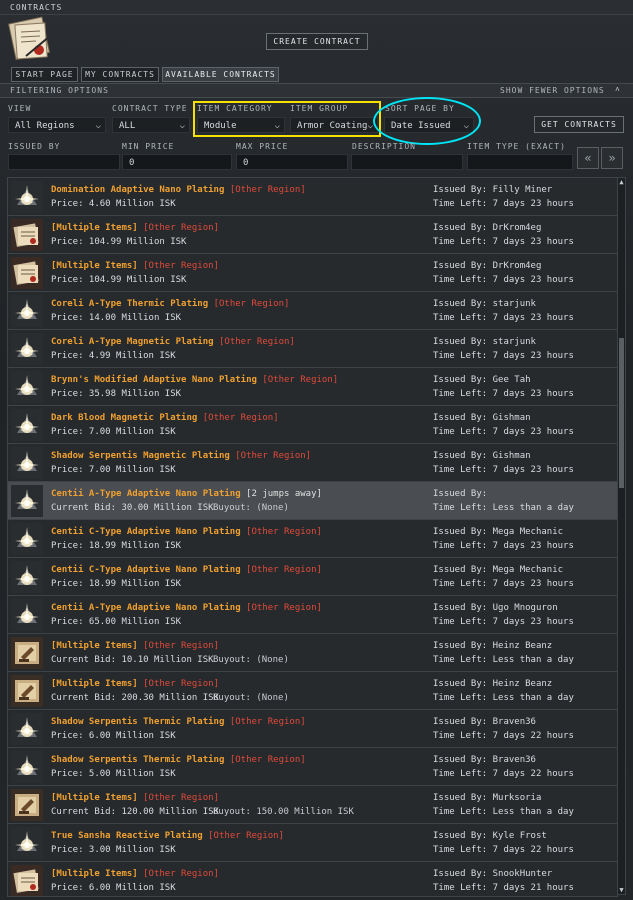  What do you see at coordinates (621, 890) in the screenshot?
I see `scroll-down-icon: ▼` at bounding box center [621, 890].